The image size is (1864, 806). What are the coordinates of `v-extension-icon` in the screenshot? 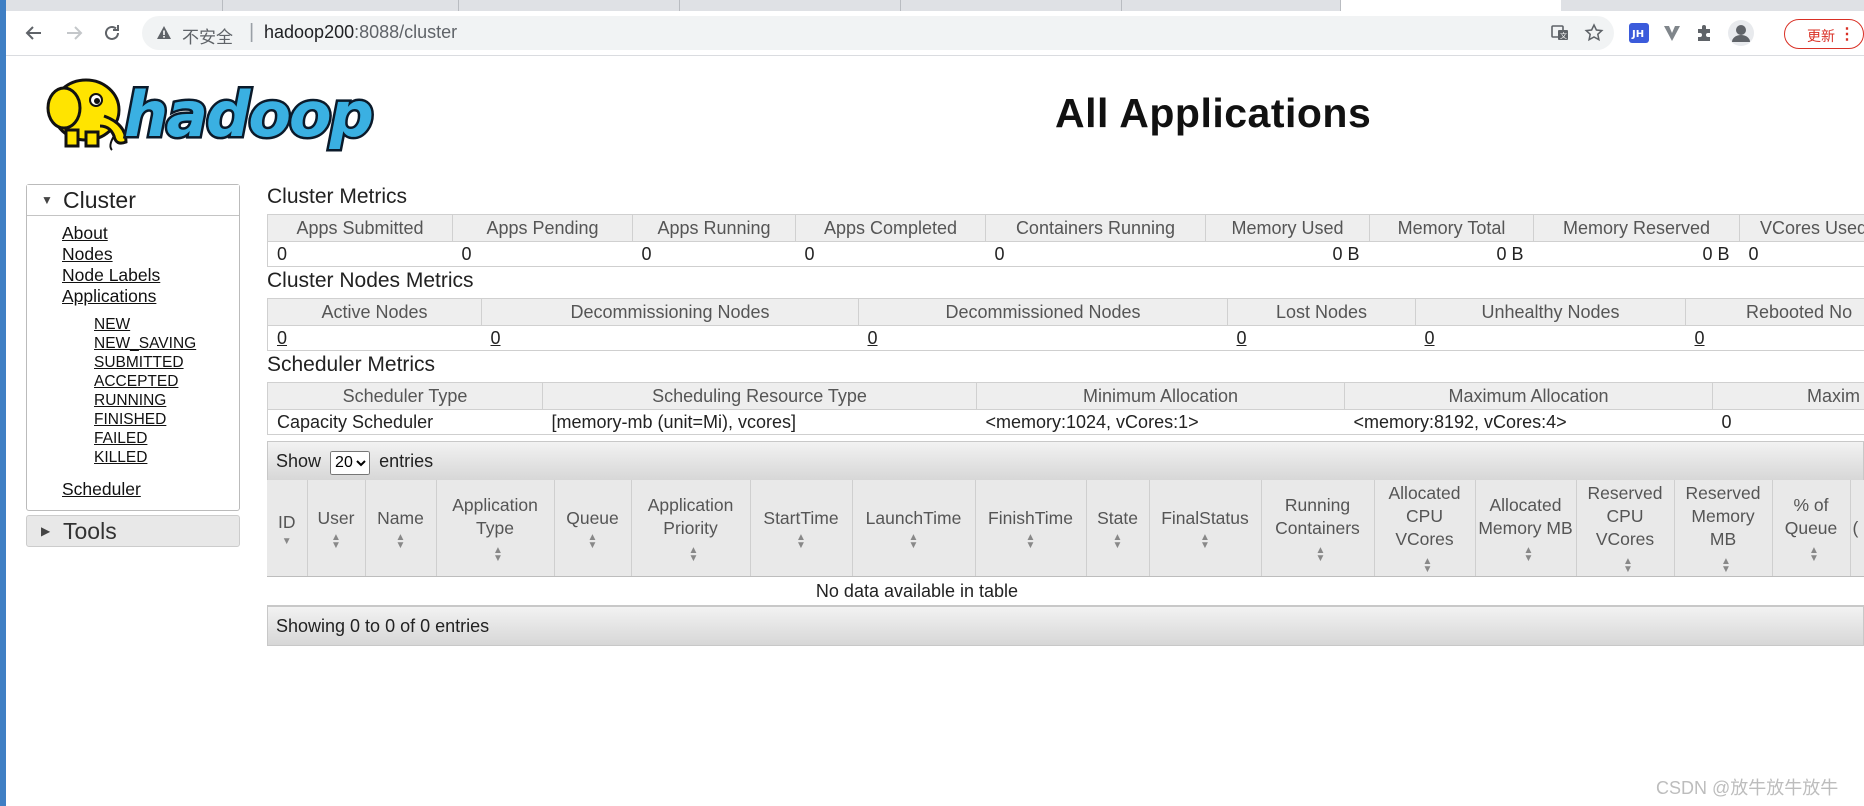 It's located at (1672, 33).